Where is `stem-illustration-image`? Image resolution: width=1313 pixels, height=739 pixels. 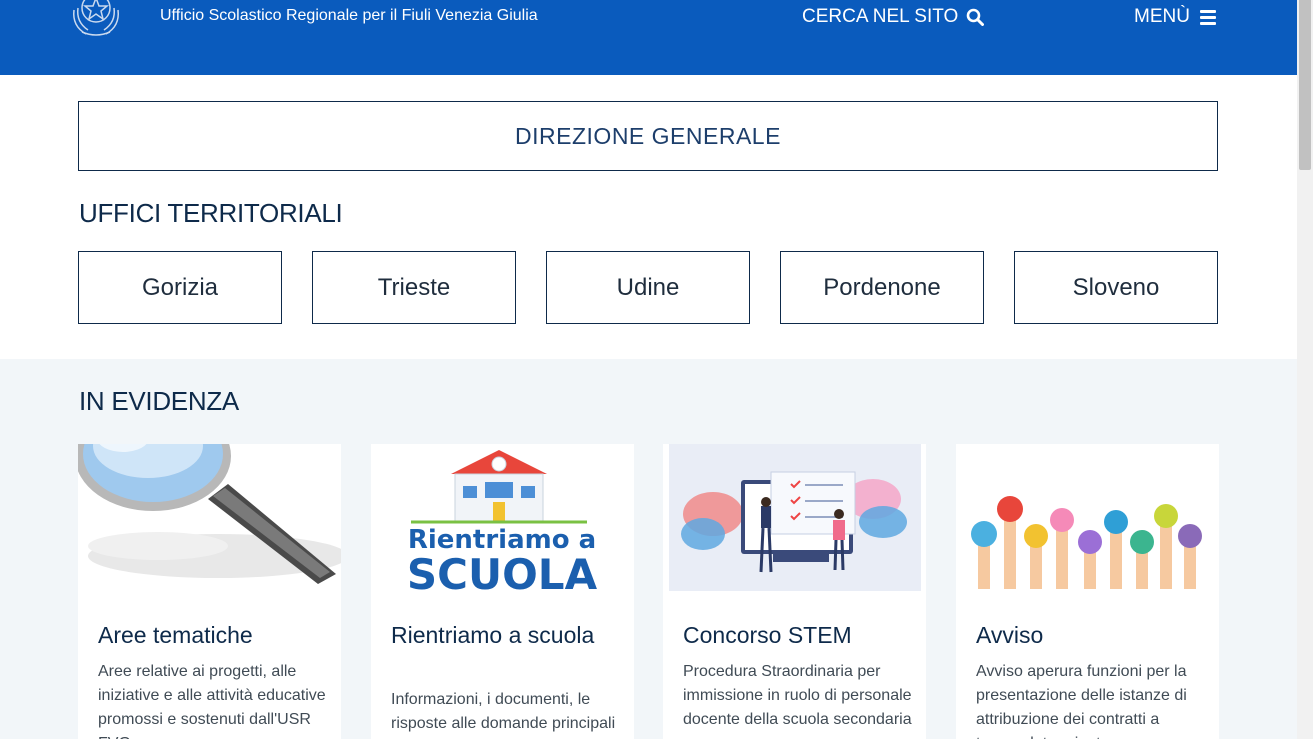 stem-illustration-image is located at coordinates (794, 517).